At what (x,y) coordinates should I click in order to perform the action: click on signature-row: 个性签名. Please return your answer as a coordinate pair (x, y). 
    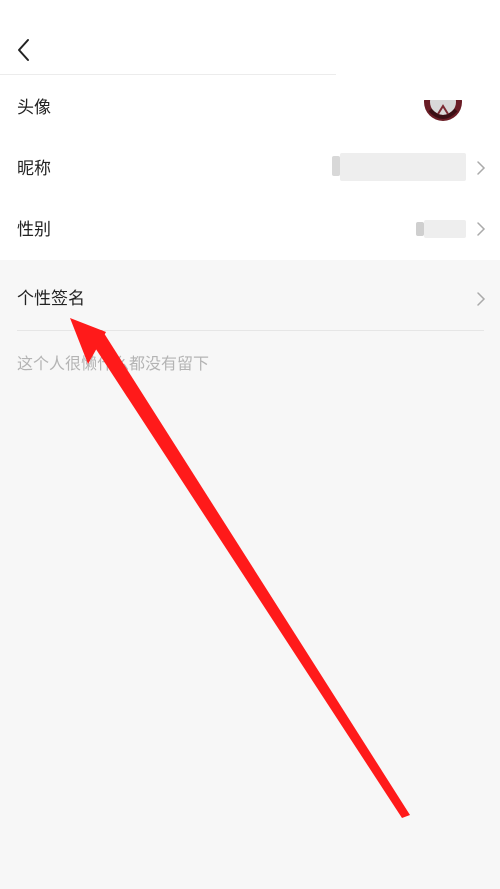
    Looking at the image, I should click on (250, 300).